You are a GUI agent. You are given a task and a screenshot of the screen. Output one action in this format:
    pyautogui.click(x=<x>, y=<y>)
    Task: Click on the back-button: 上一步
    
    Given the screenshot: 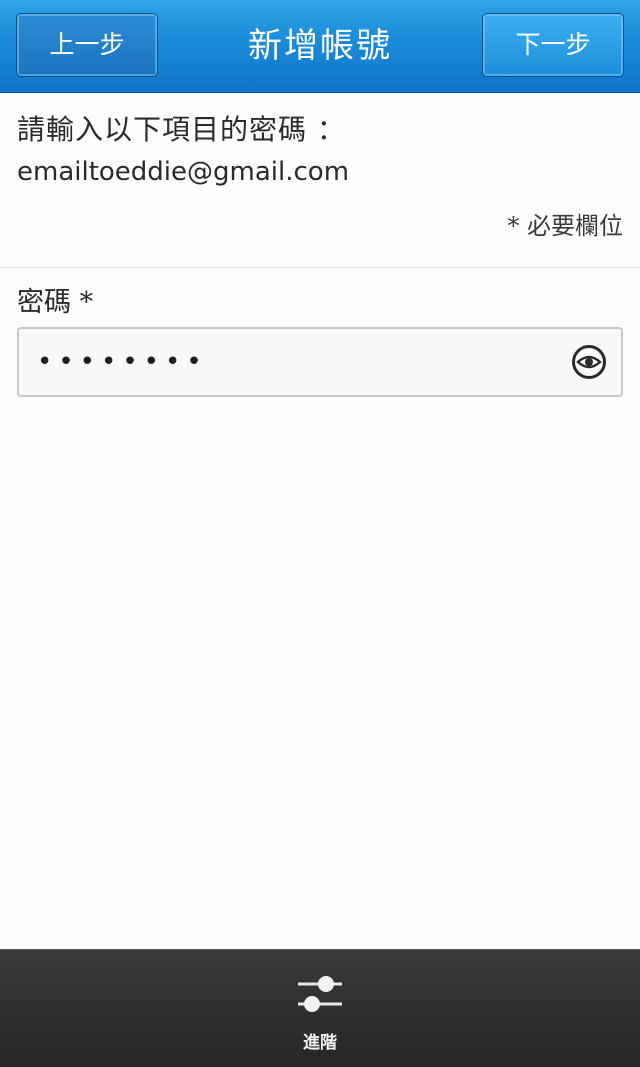 What is the action you would take?
    pyautogui.click(x=87, y=45)
    